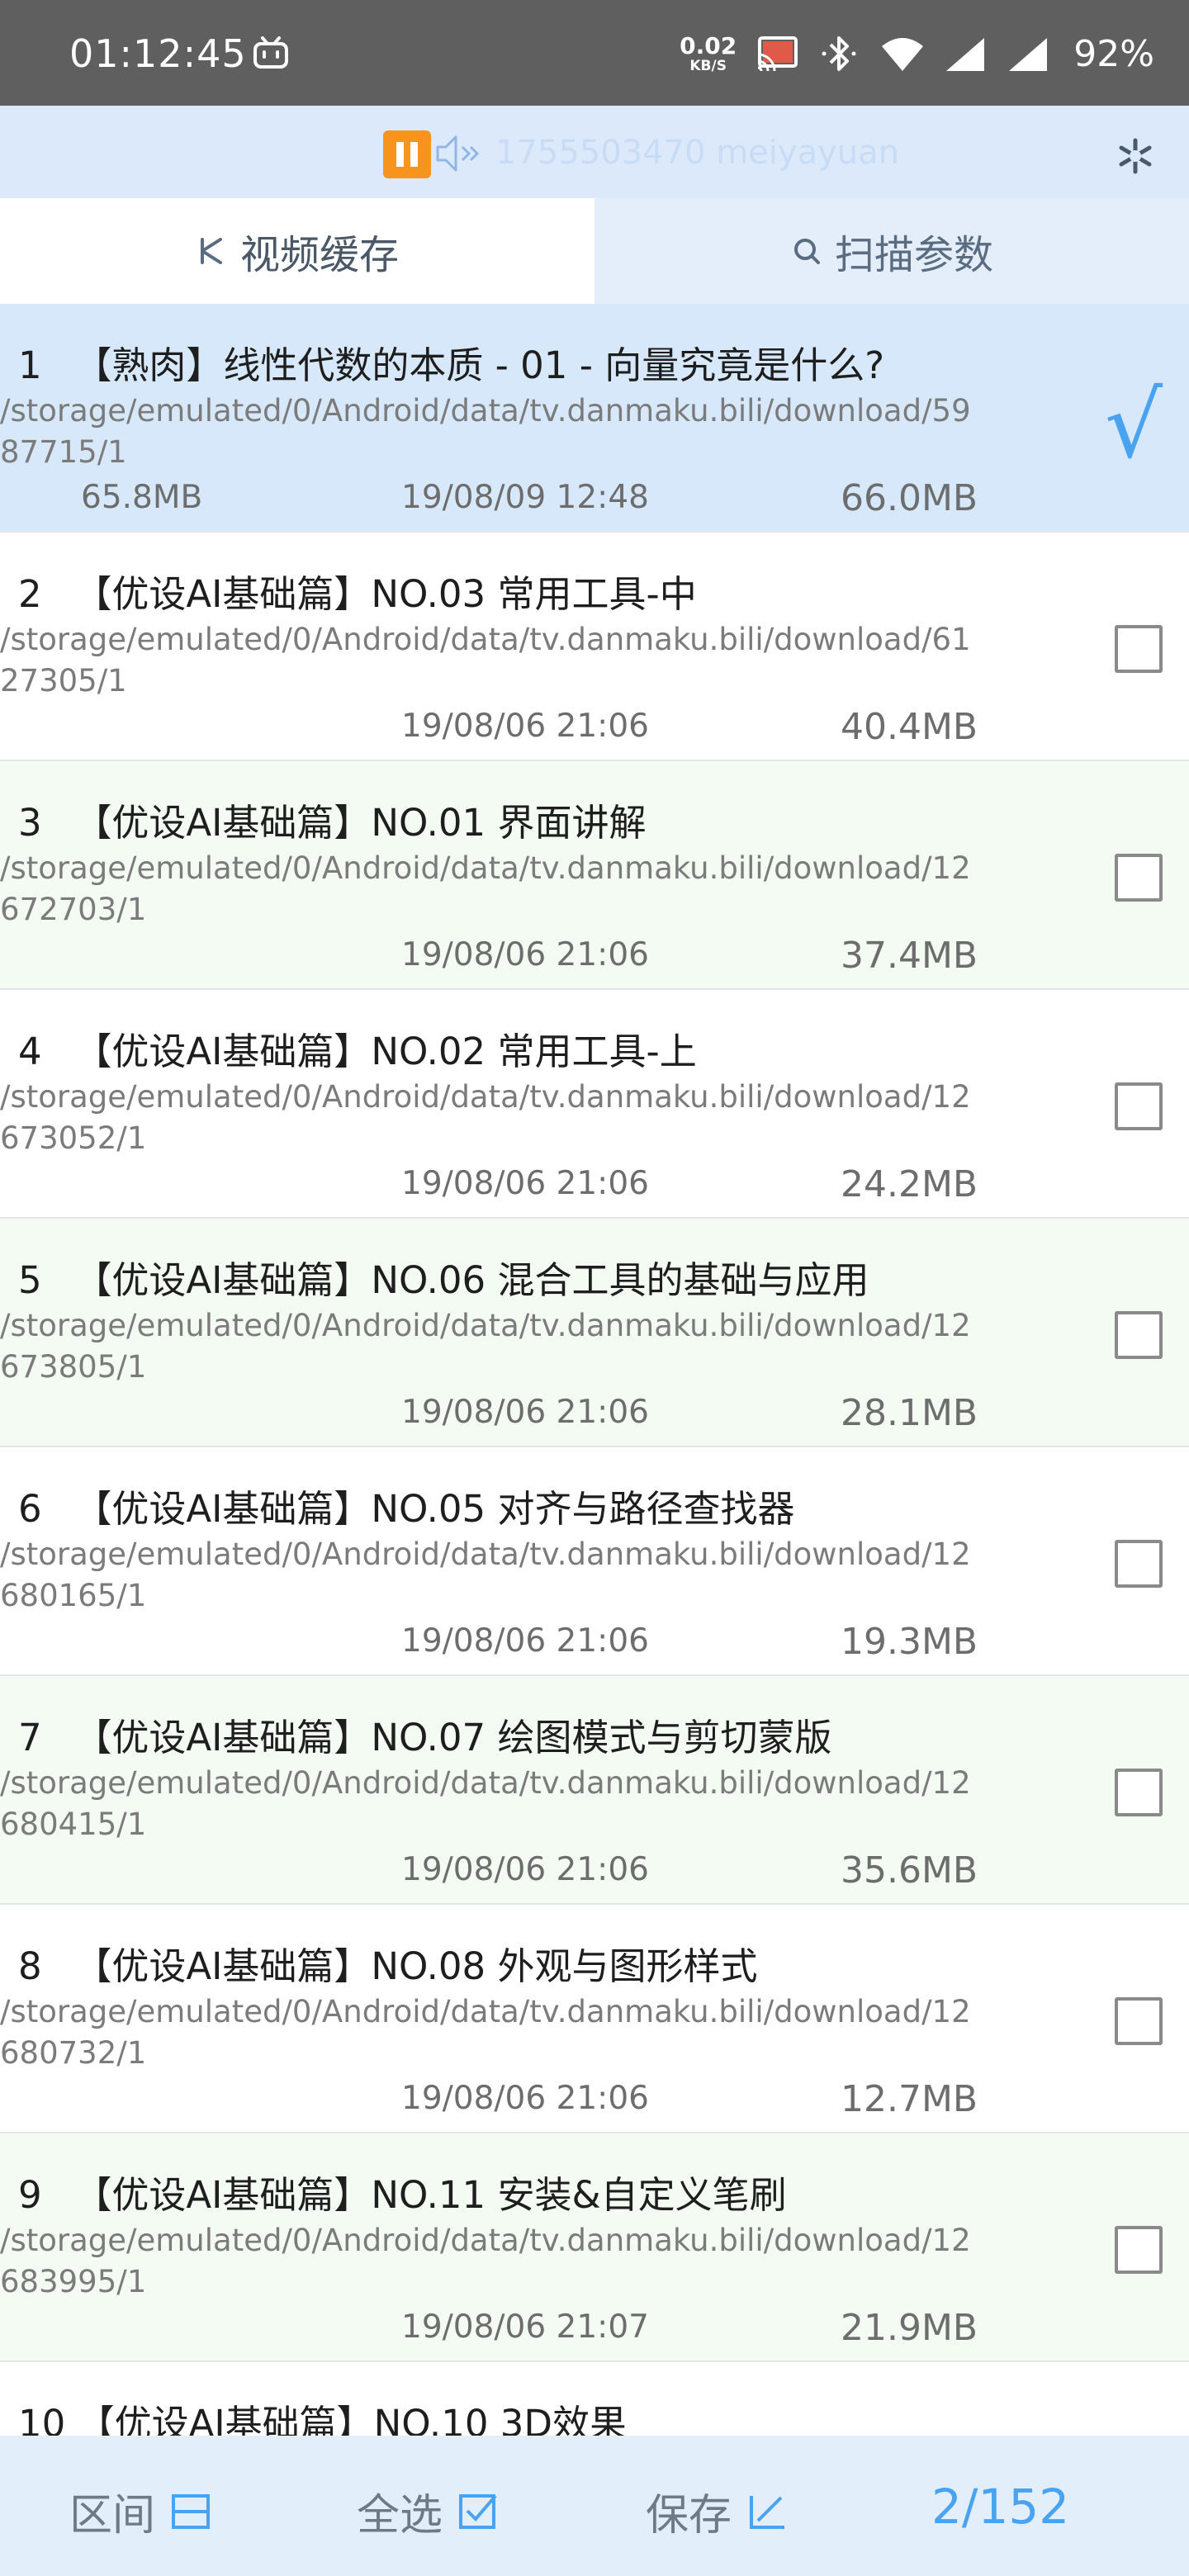 The height and width of the screenshot is (2576, 1189). Describe the element at coordinates (689, 2515) in the screenshot. I see `save-label: 保存` at that location.